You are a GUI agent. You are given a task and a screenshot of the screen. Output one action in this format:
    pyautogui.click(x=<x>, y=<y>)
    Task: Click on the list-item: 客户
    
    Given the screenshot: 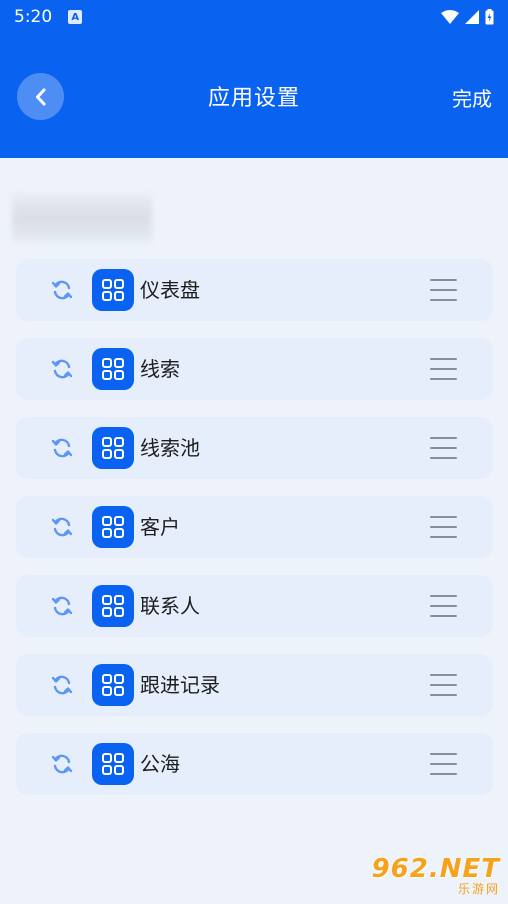 What is the action you would take?
    pyautogui.click(x=254, y=527)
    